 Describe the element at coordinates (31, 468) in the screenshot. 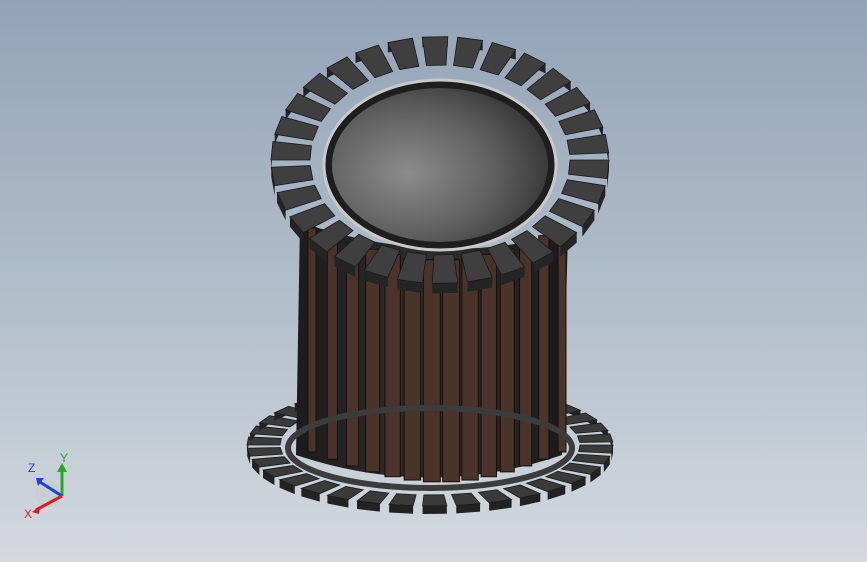

I see `triad-z-label: Z` at that location.